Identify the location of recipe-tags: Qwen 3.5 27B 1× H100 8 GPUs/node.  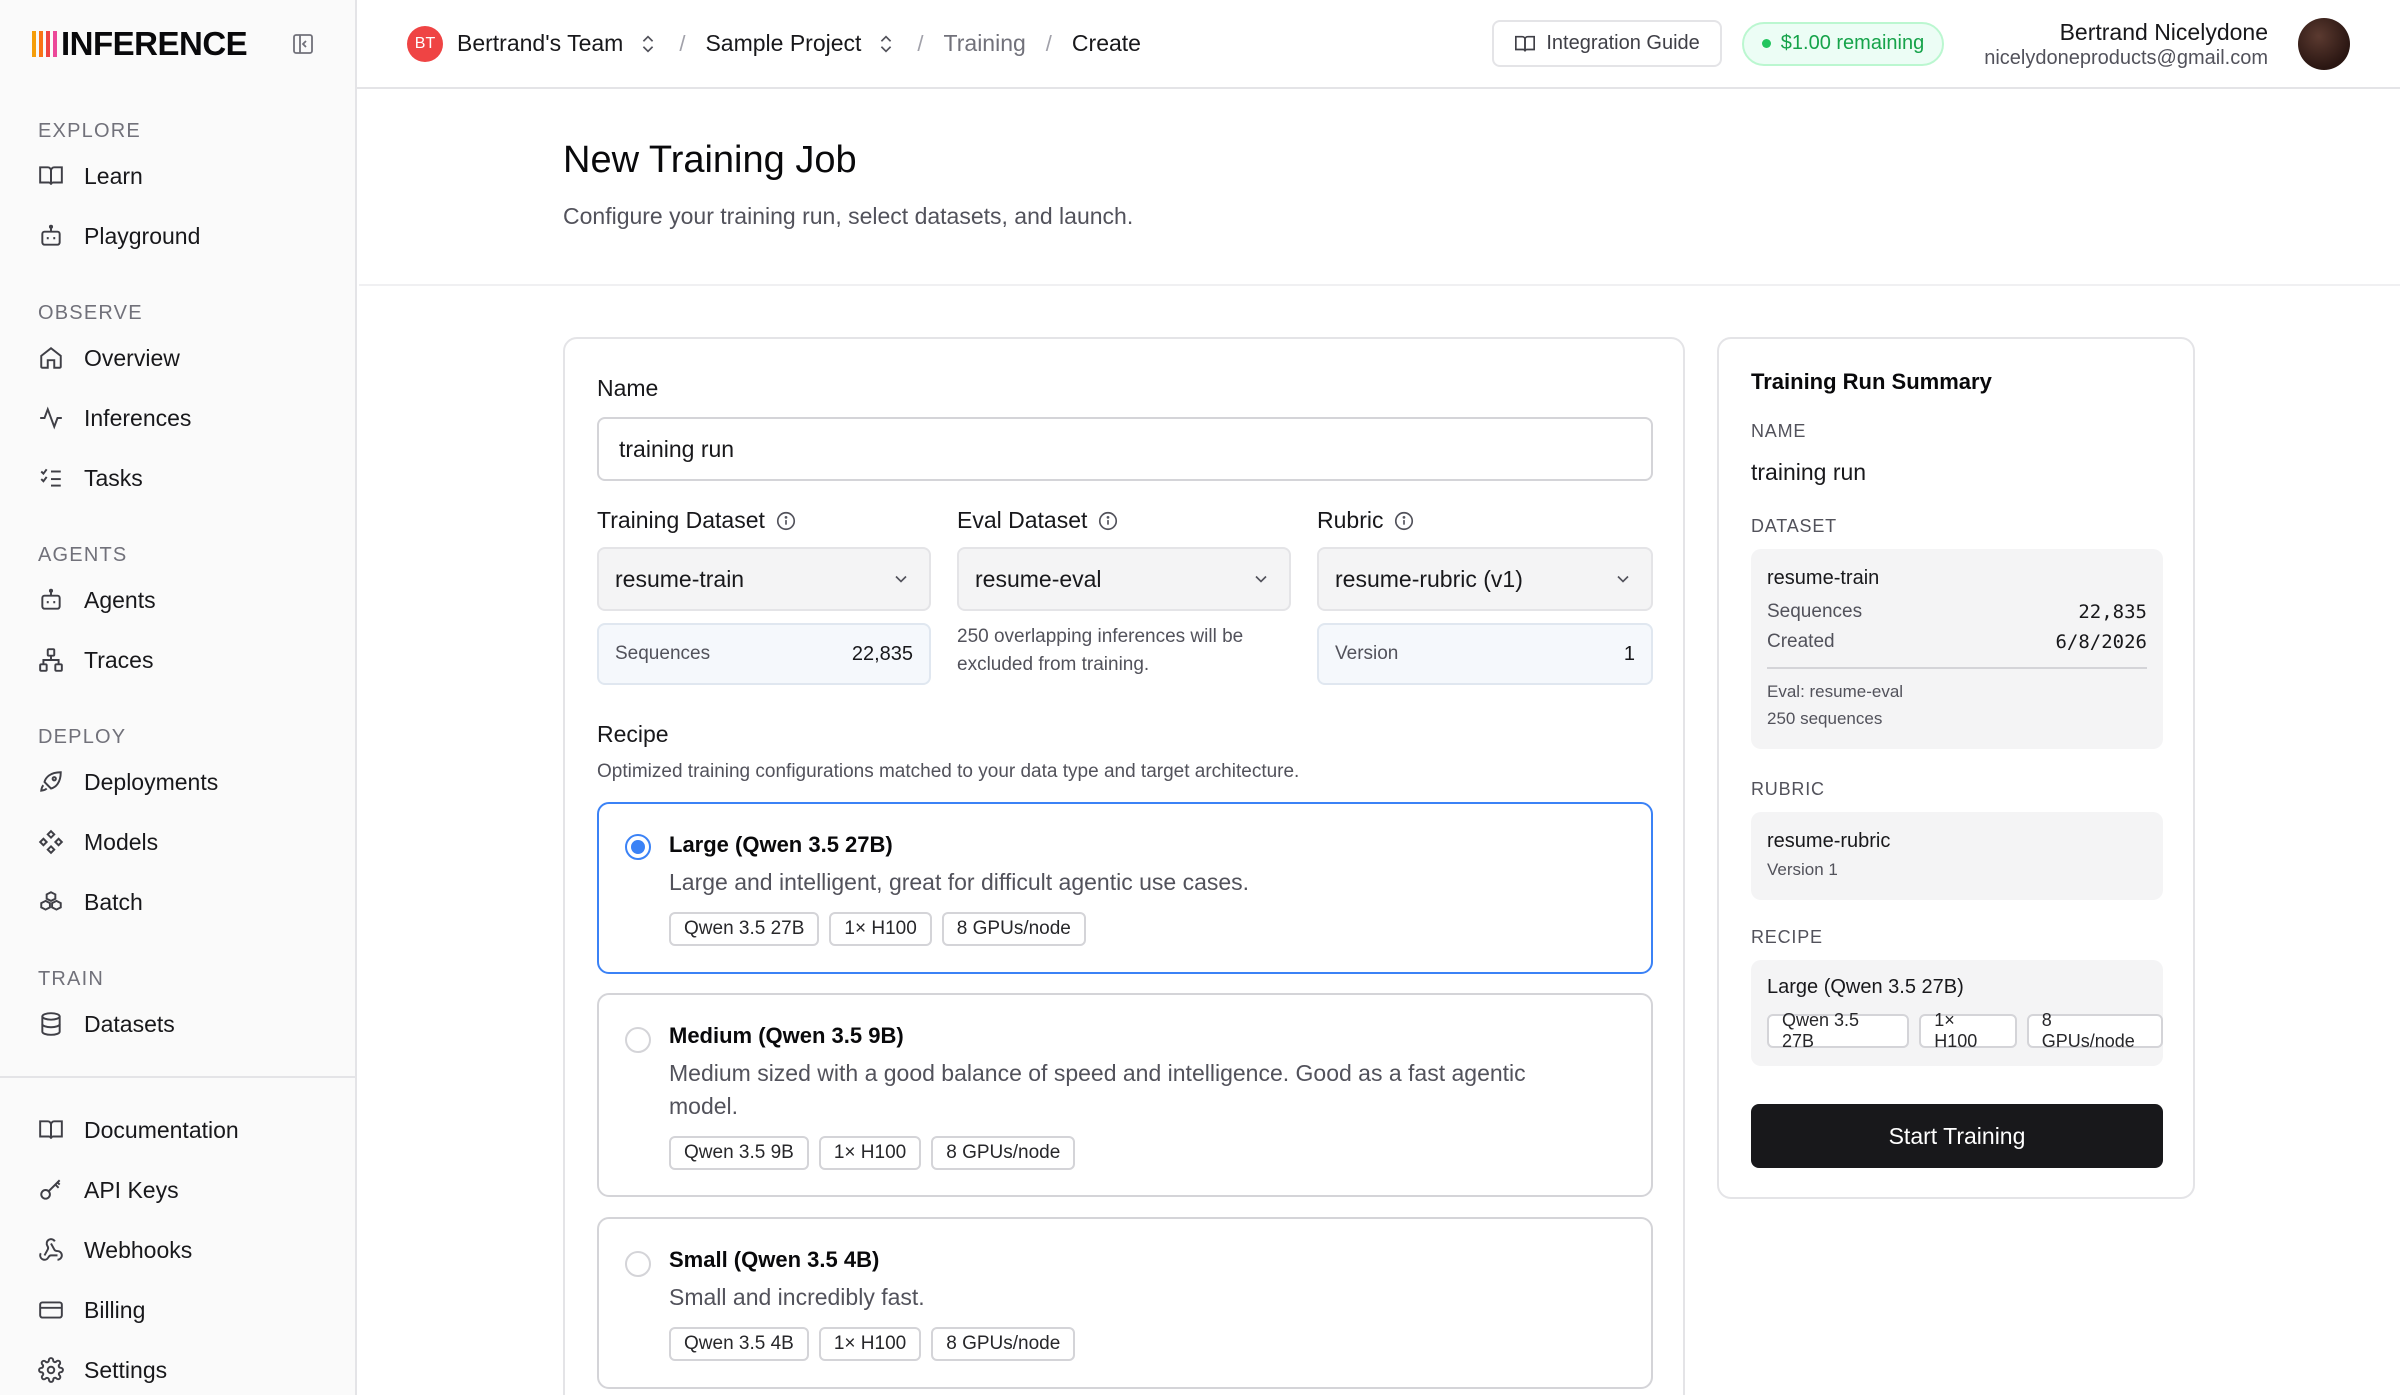
(877, 929).